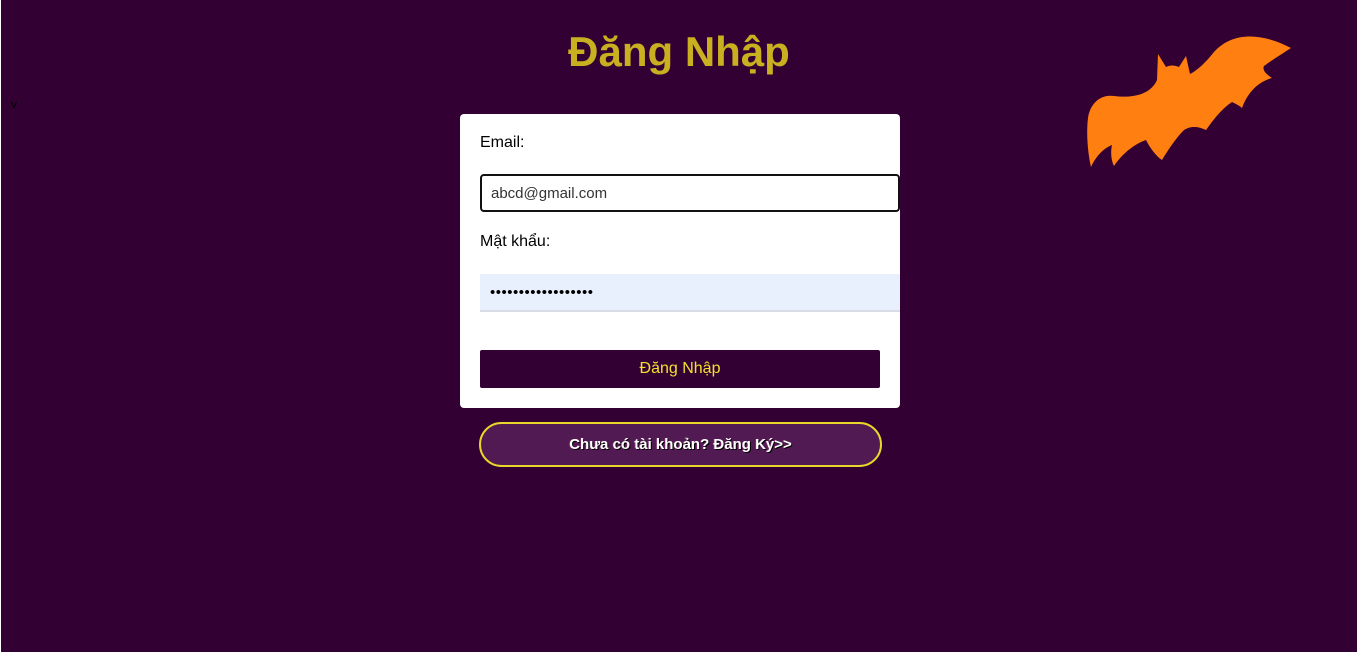  I want to click on login-button: Đăng Nhập, so click(680, 369).